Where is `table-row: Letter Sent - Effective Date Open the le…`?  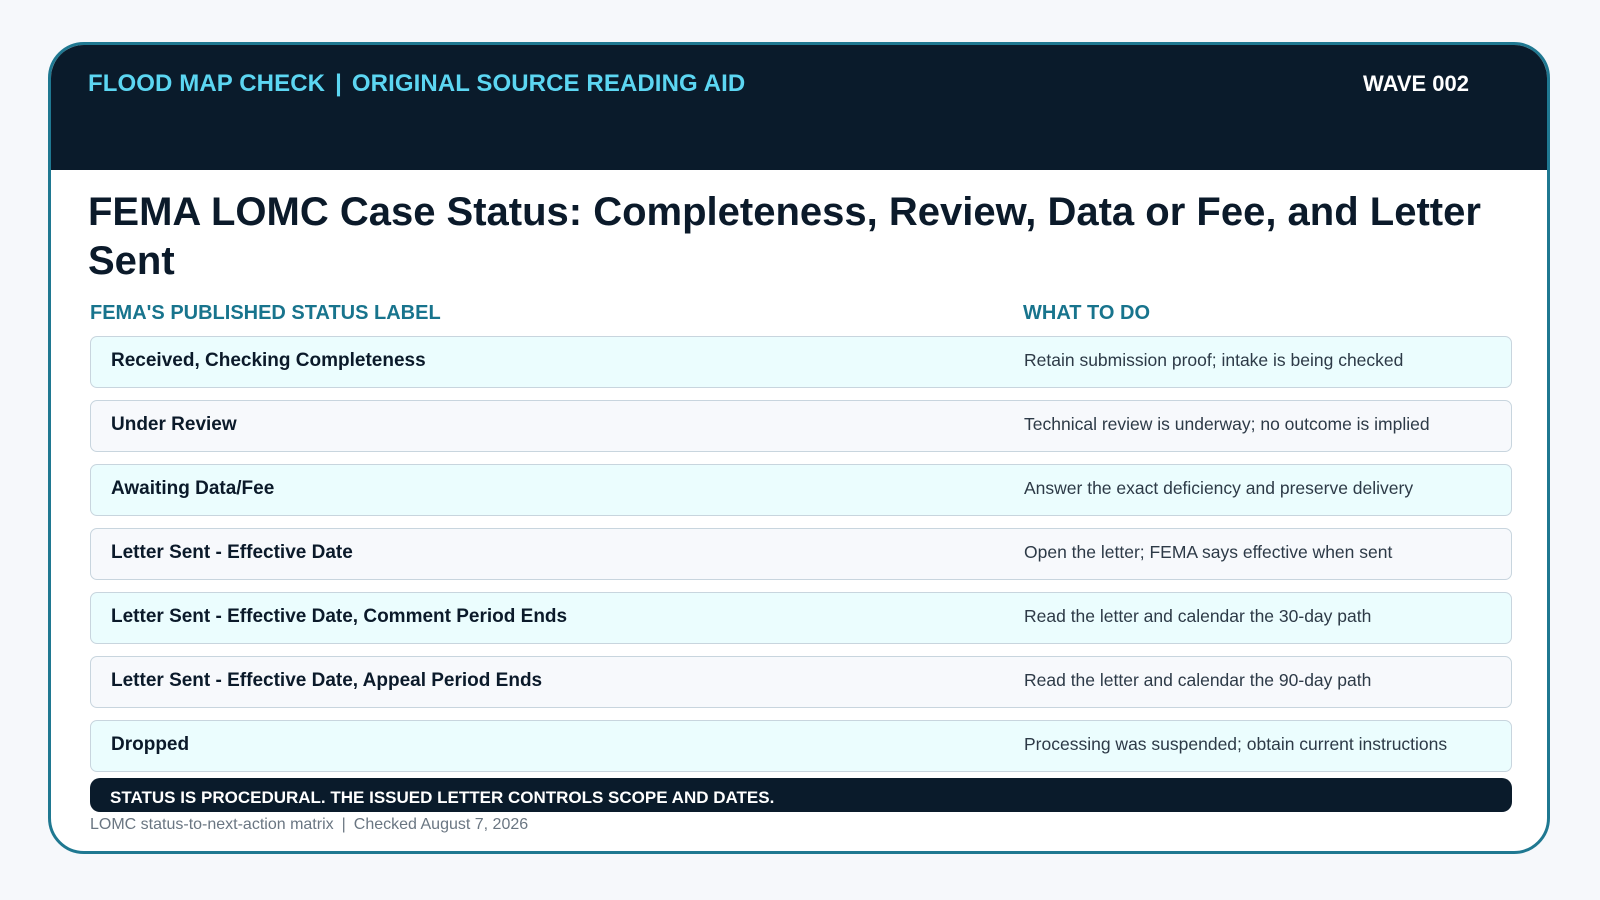 table-row: Letter Sent - Effective Date Open the le… is located at coordinates (801, 554).